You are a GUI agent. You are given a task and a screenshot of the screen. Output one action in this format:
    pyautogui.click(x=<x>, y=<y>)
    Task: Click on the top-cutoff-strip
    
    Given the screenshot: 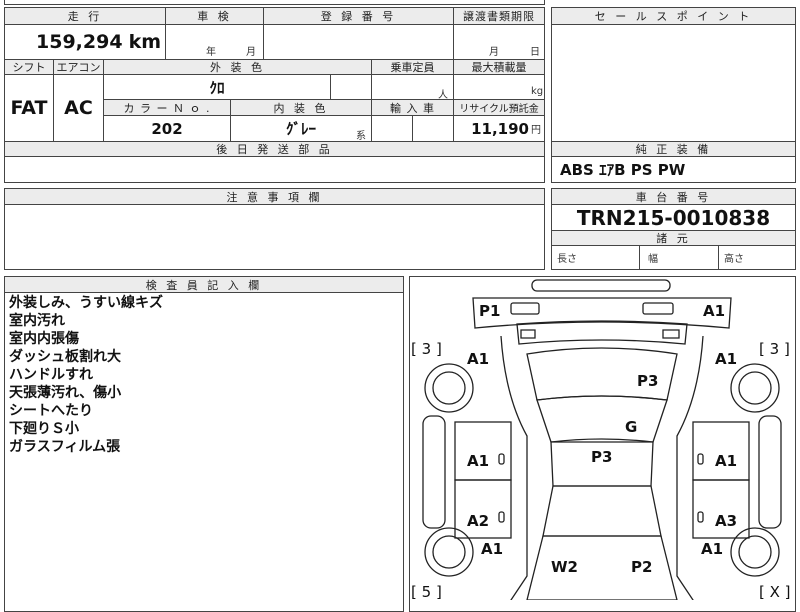 What is the action you would take?
    pyautogui.click(x=274, y=2)
    